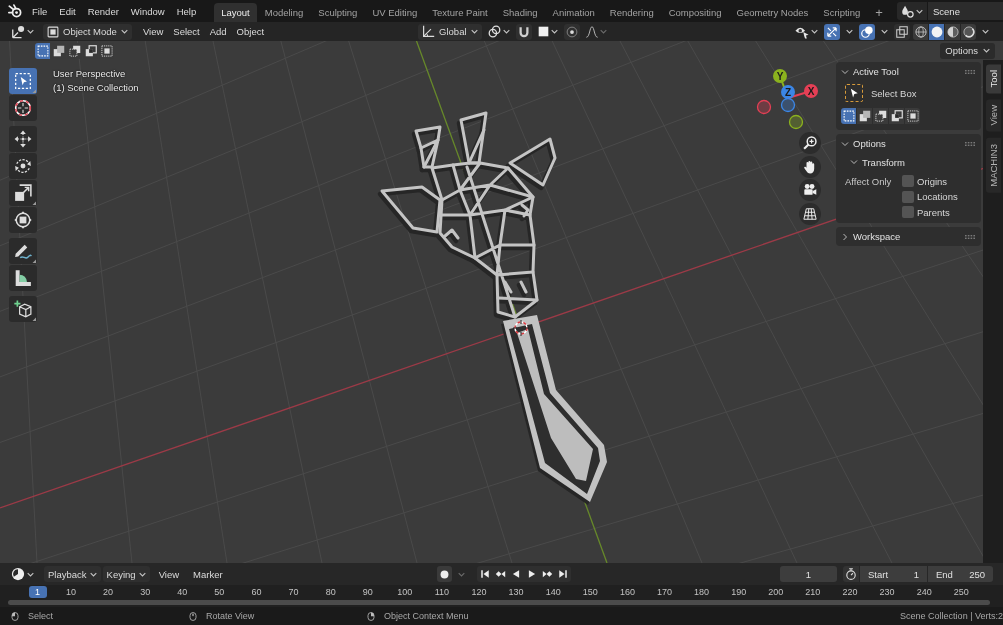 The image size is (1003, 625). I want to click on menu-dropdown: Playback, so click(72, 574).